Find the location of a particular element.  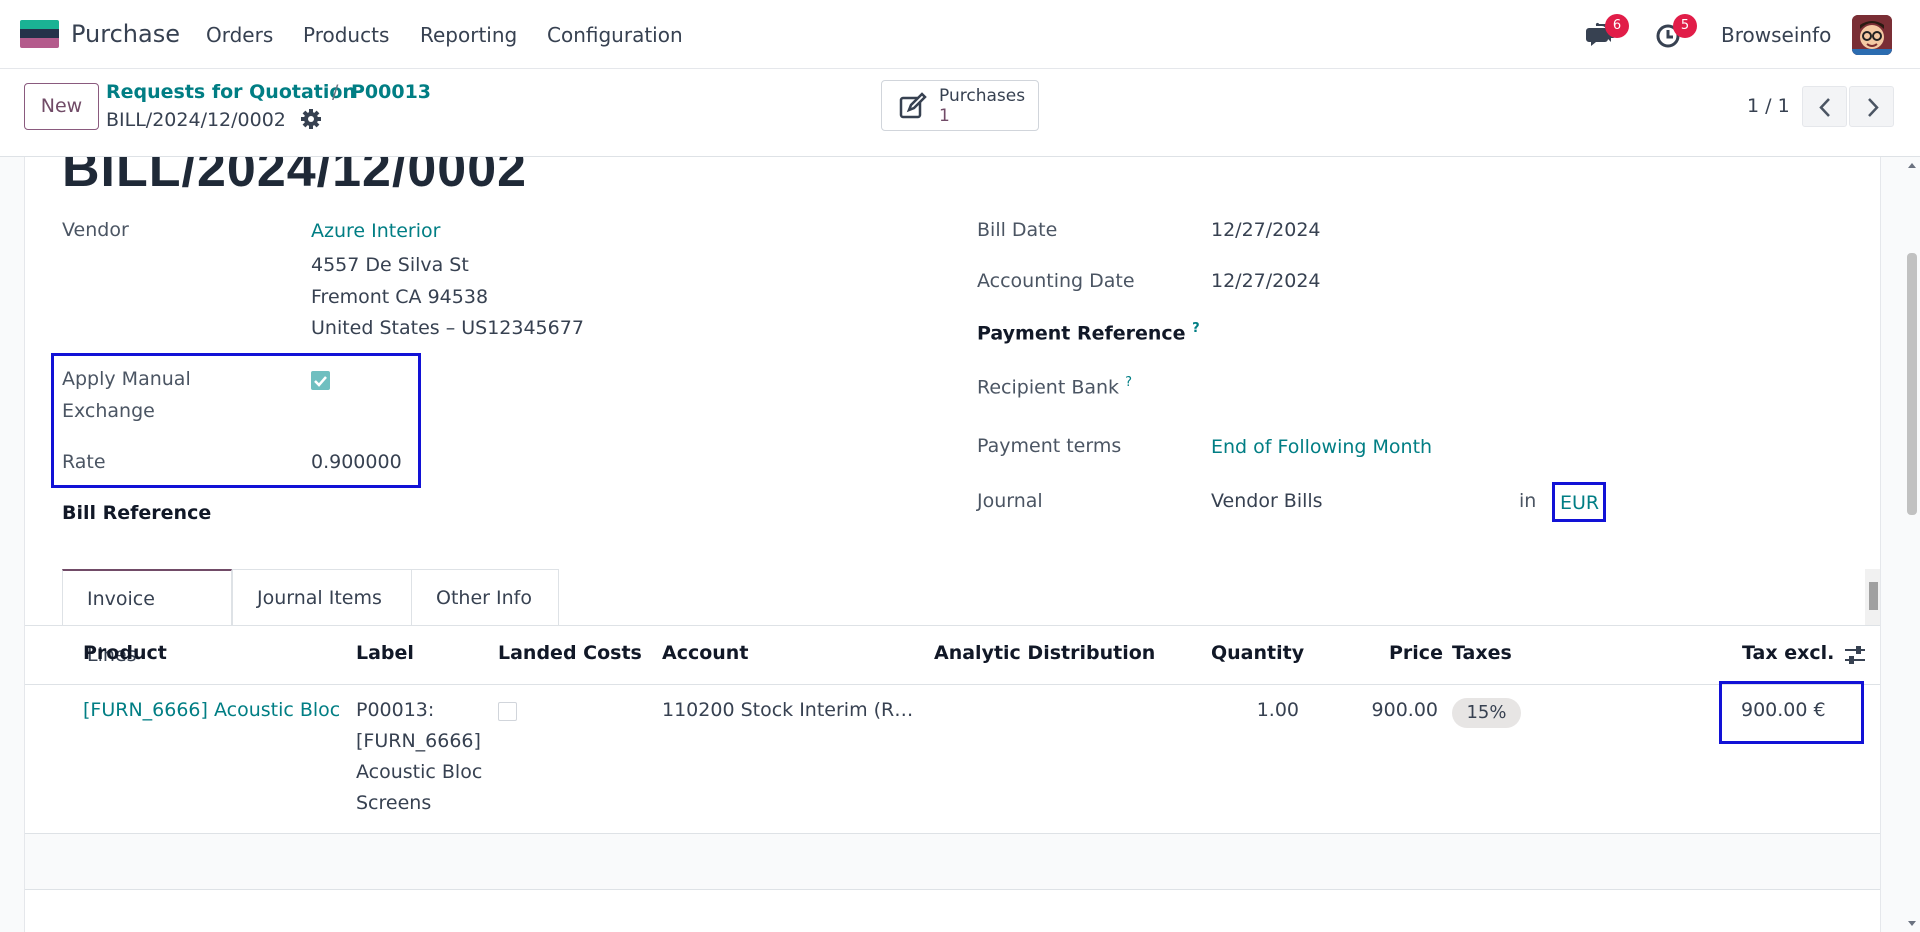

scroll-down-icon is located at coordinates (1912, 924).